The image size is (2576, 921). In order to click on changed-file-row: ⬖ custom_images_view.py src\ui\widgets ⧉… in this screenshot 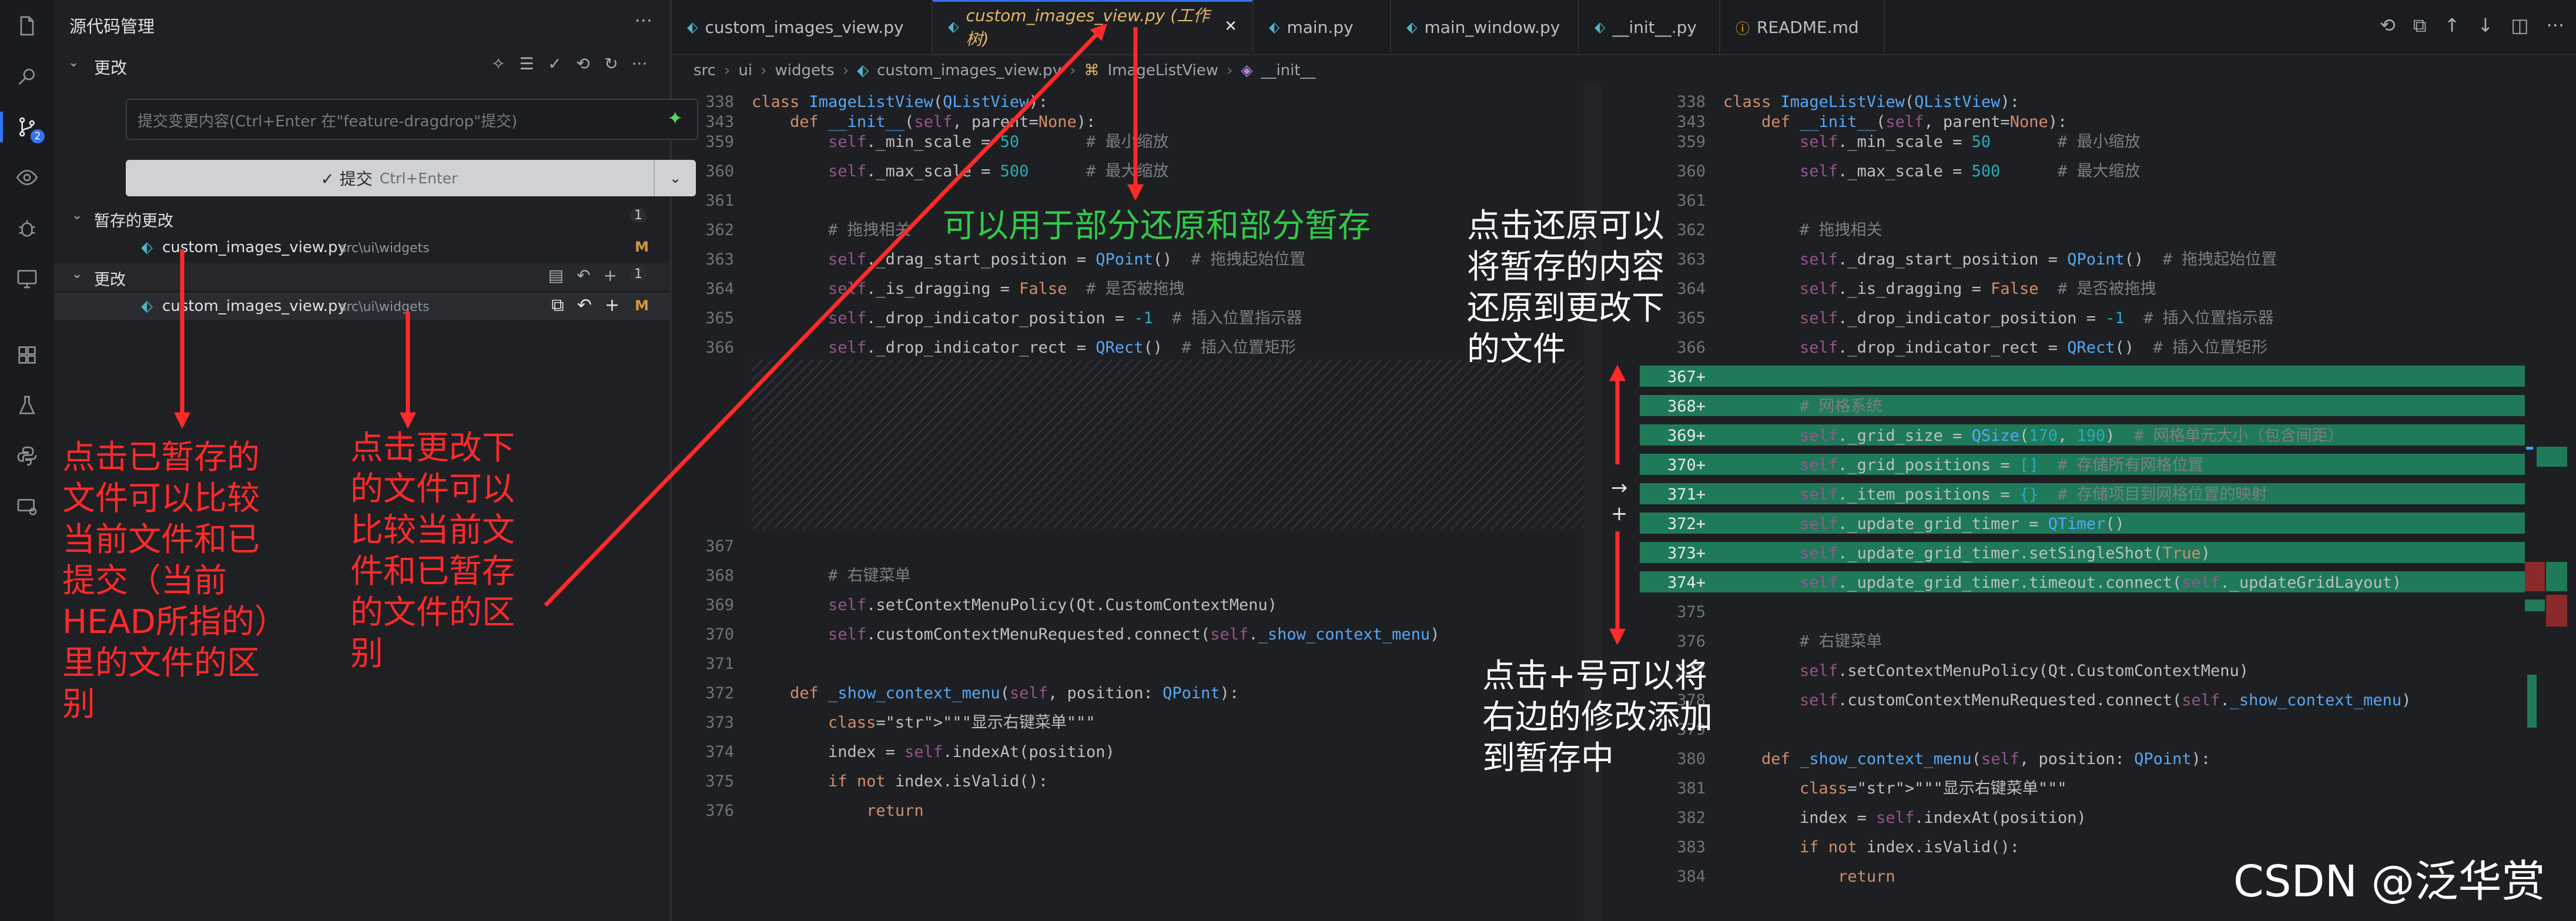, I will do `click(362, 306)`.